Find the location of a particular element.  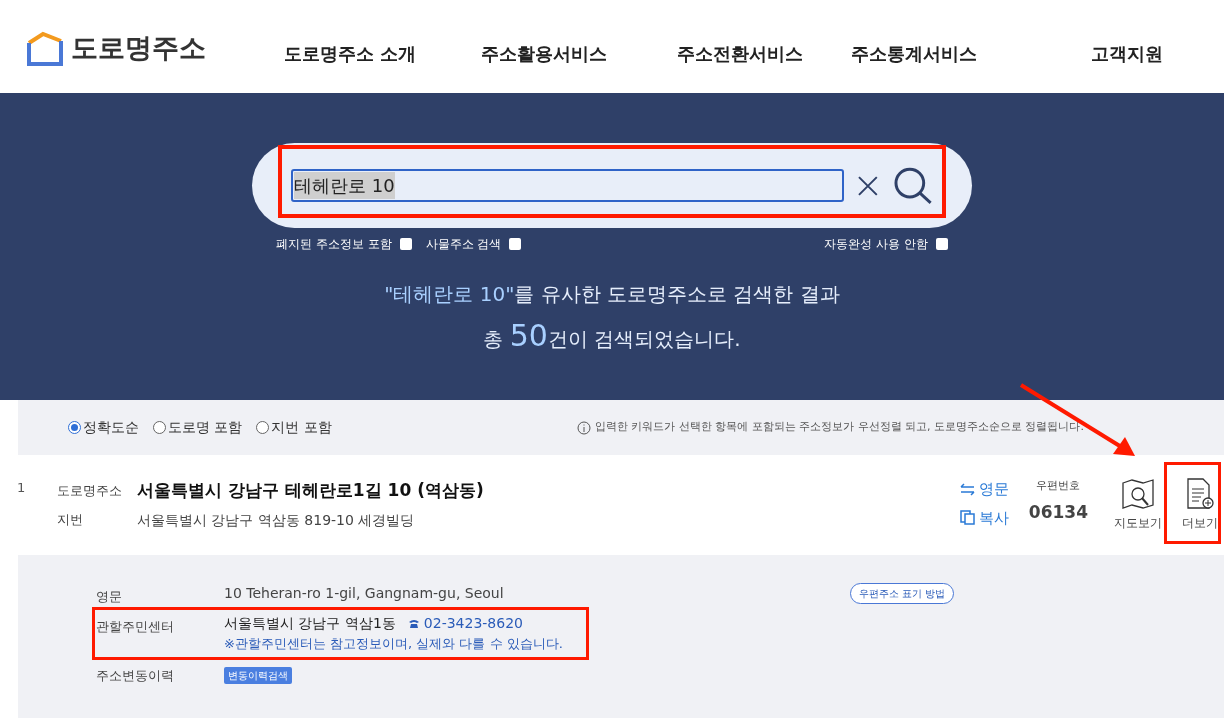

more-button: 더보기 is located at coordinates (1200, 516).